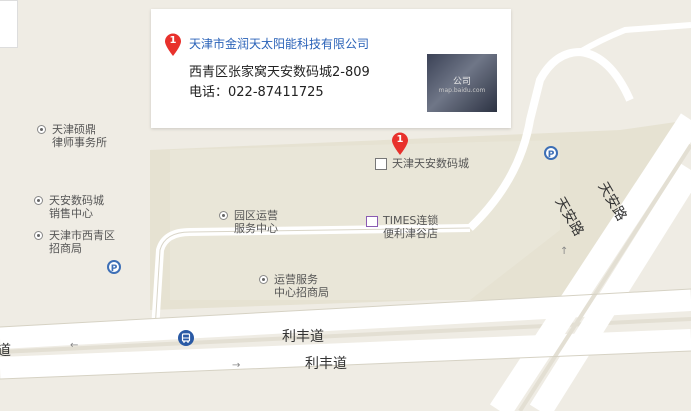 This screenshot has height=411, width=691. I want to click on poi-label: TIMES连锁 便利津谷店, so click(411, 227).